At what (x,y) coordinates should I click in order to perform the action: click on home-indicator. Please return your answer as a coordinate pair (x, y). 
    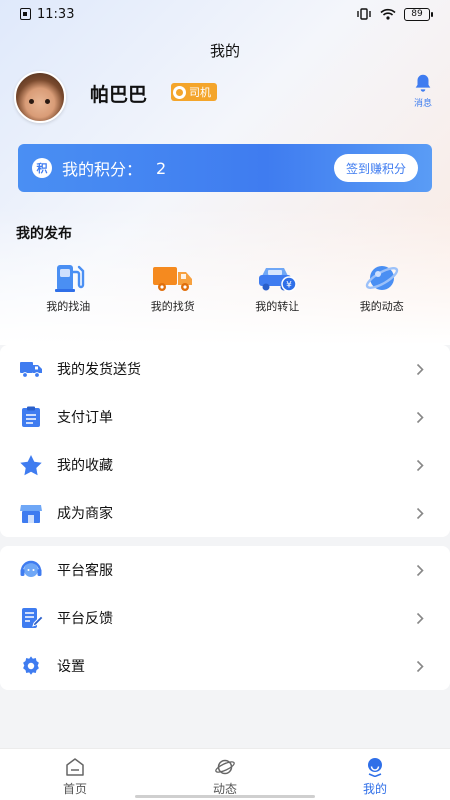
    Looking at the image, I should click on (225, 796).